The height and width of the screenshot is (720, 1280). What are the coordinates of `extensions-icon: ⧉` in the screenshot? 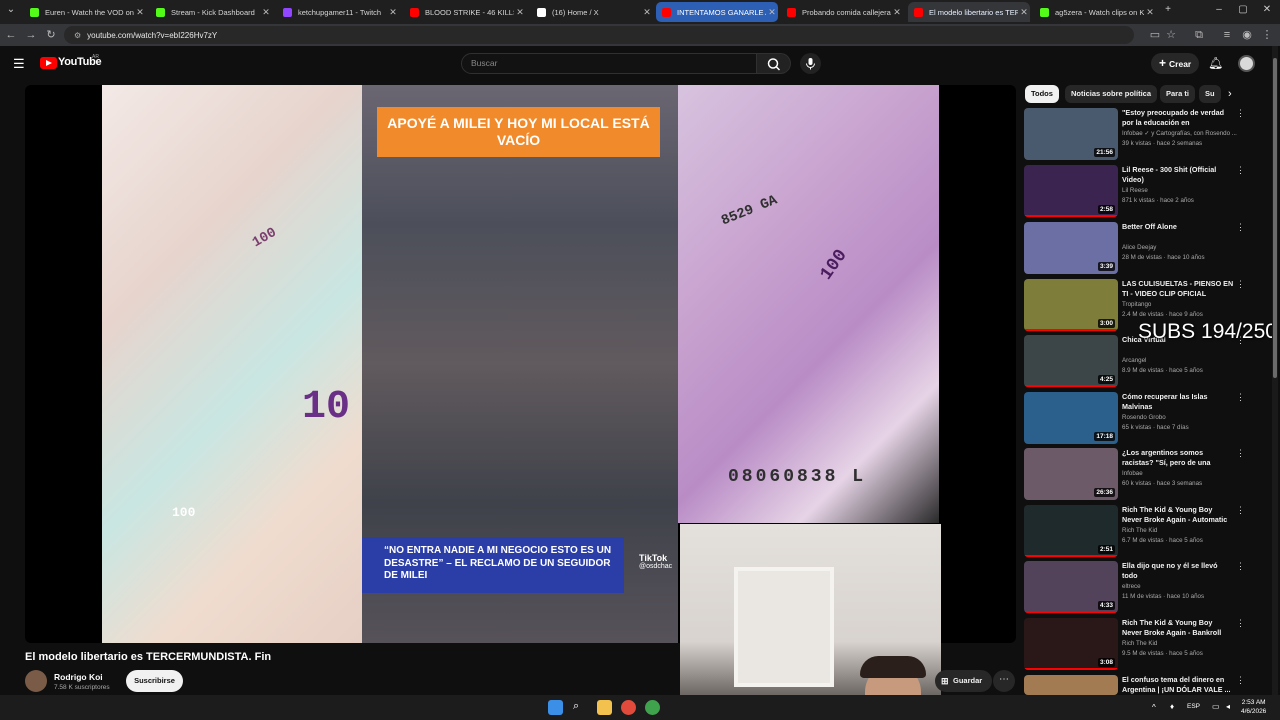 It's located at (1199, 35).